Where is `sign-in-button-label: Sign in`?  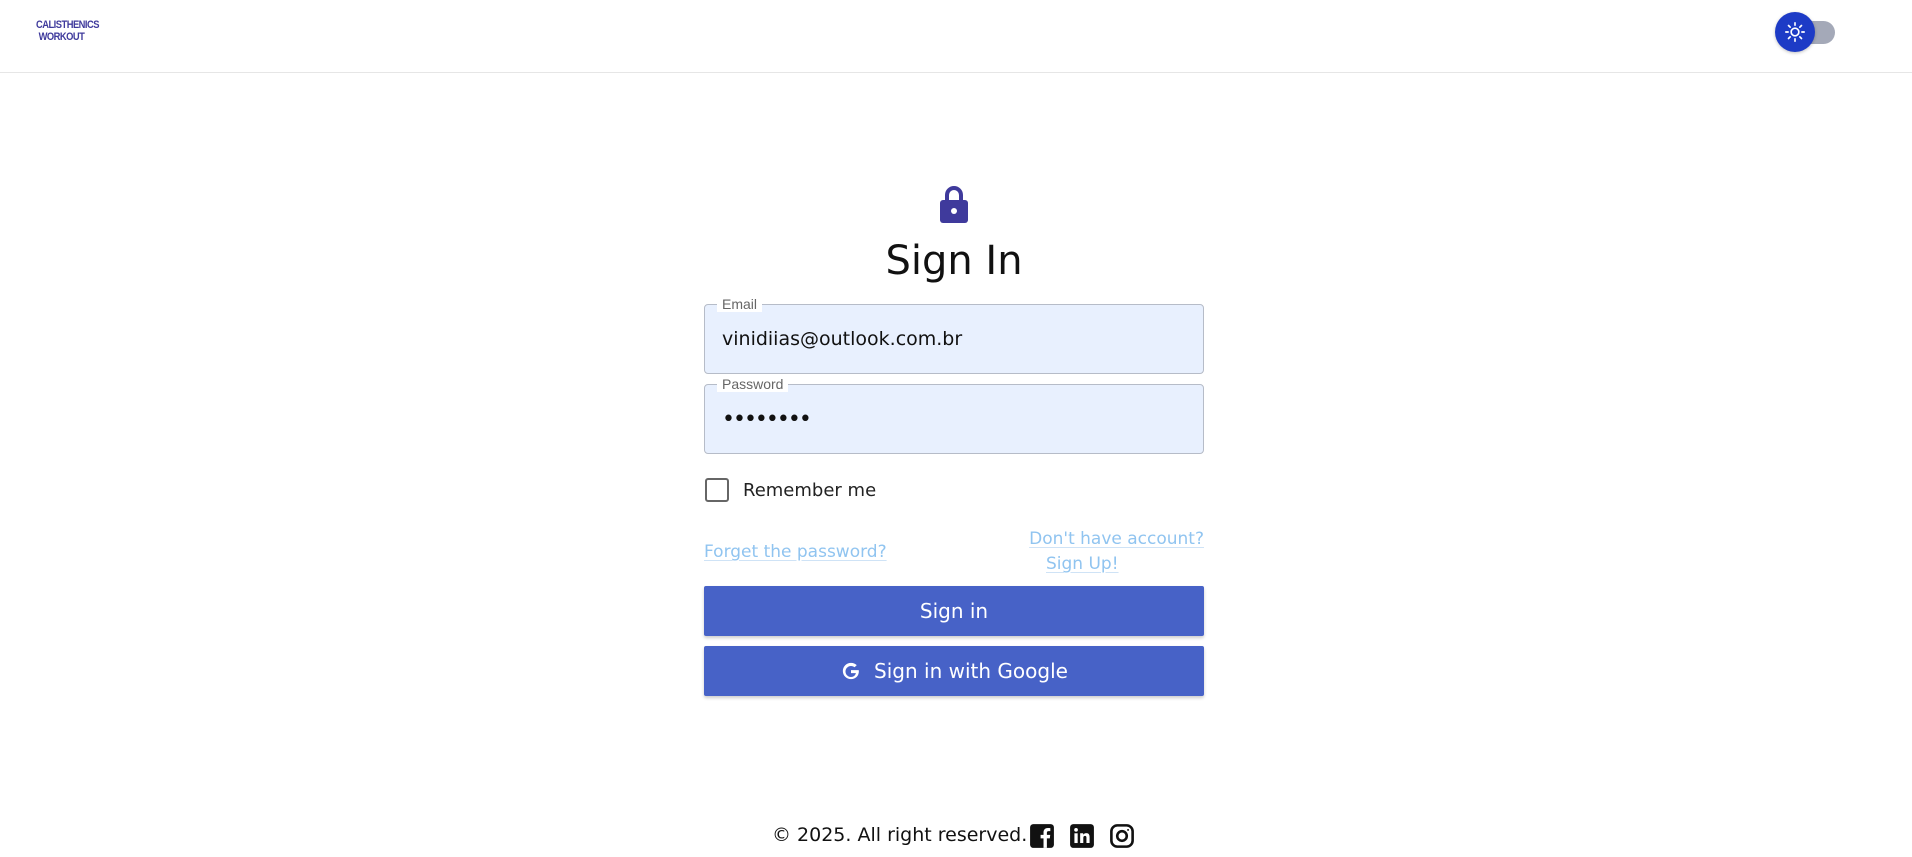 sign-in-button-label: Sign in is located at coordinates (954, 611).